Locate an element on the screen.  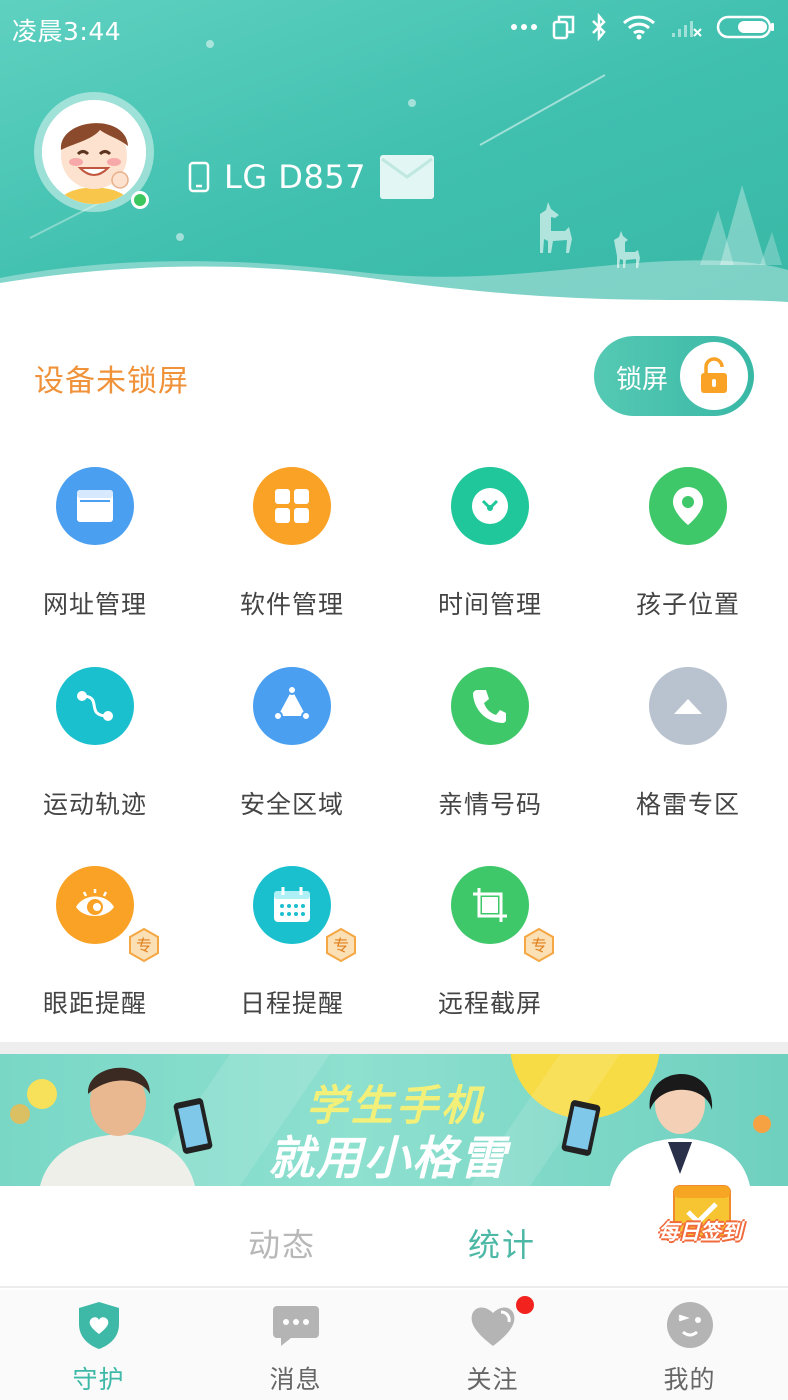
banner-subheadline: 就用小格雷 is located at coordinates (388, 1158).